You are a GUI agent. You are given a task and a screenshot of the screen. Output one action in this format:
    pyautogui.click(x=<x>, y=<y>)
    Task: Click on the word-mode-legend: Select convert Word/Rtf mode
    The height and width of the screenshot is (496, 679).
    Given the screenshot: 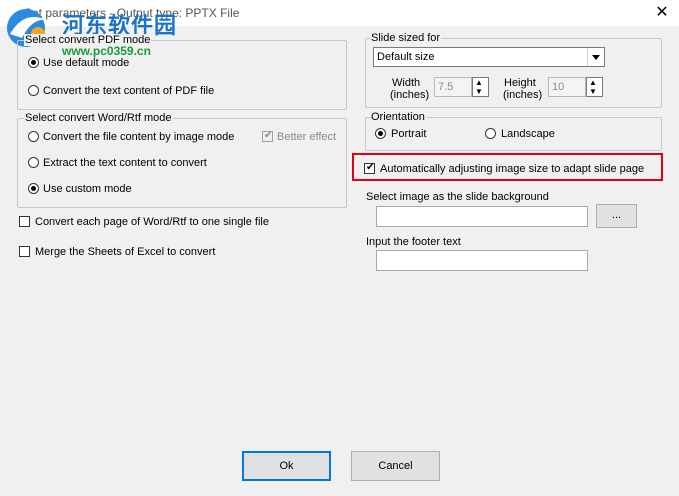 What is the action you would take?
    pyautogui.click(x=98, y=118)
    